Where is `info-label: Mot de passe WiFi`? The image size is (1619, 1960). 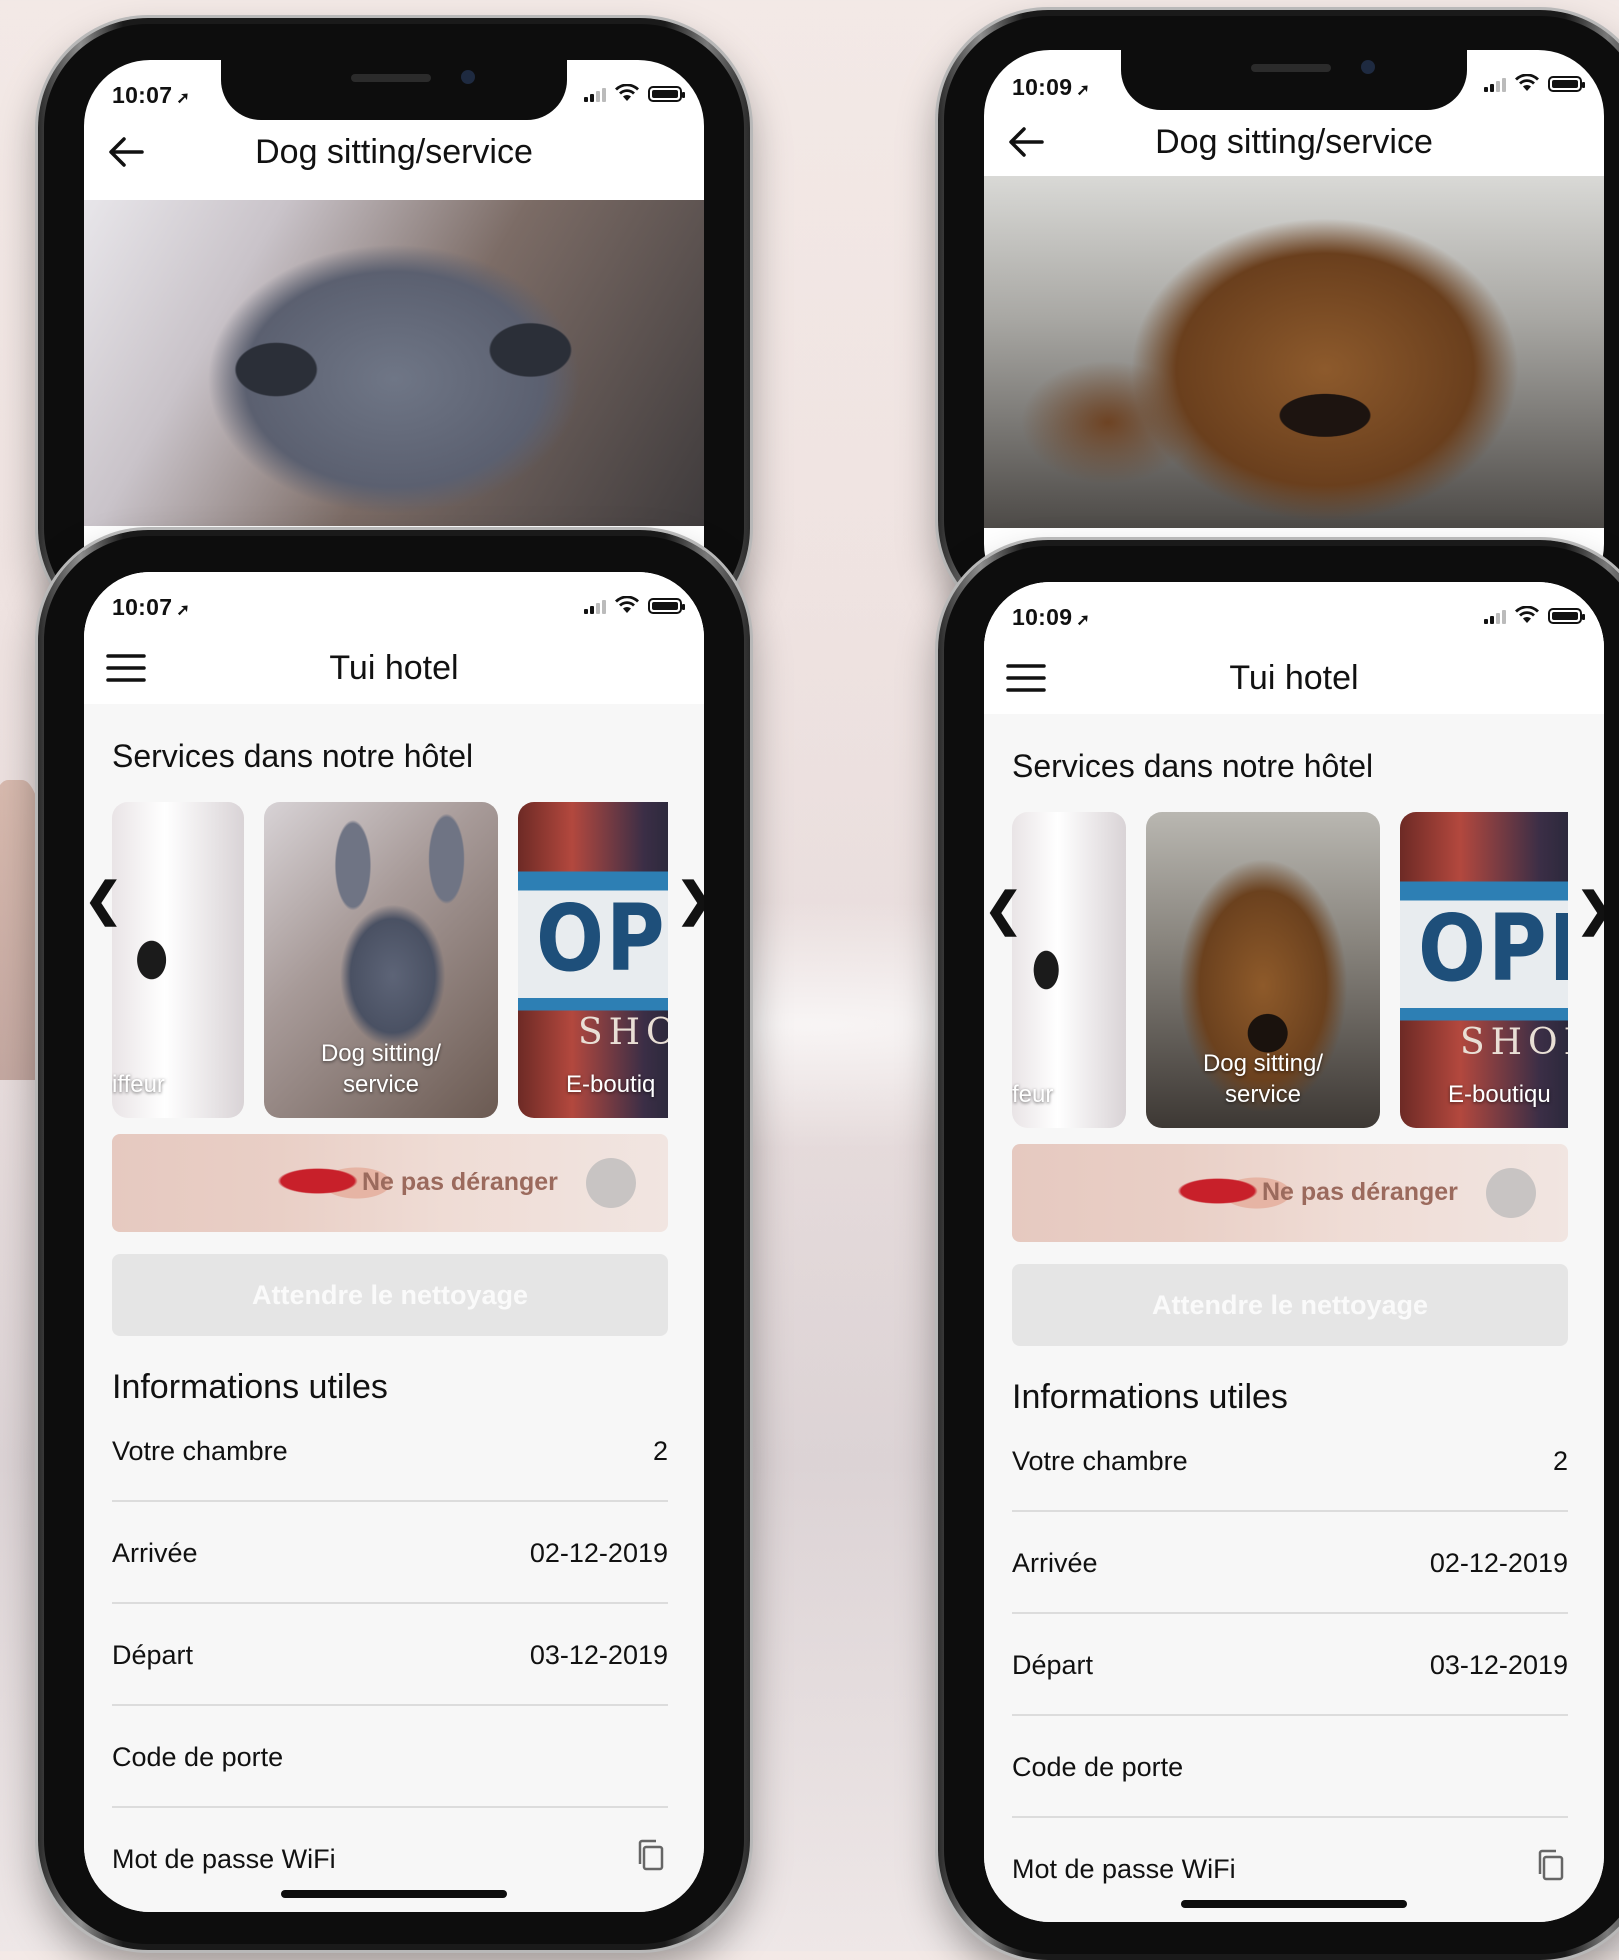
info-label: Mot de passe WiFi is located at coordinates (1124, 1869).